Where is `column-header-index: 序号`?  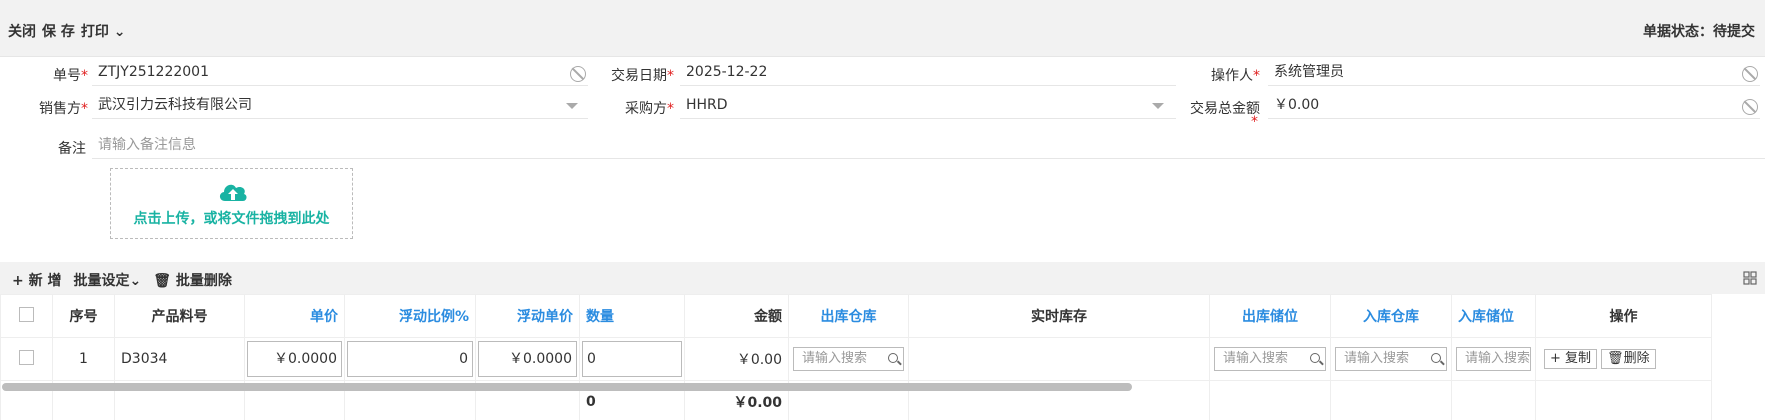 column-header-index: 序号 is located at coordinates (83, 316).